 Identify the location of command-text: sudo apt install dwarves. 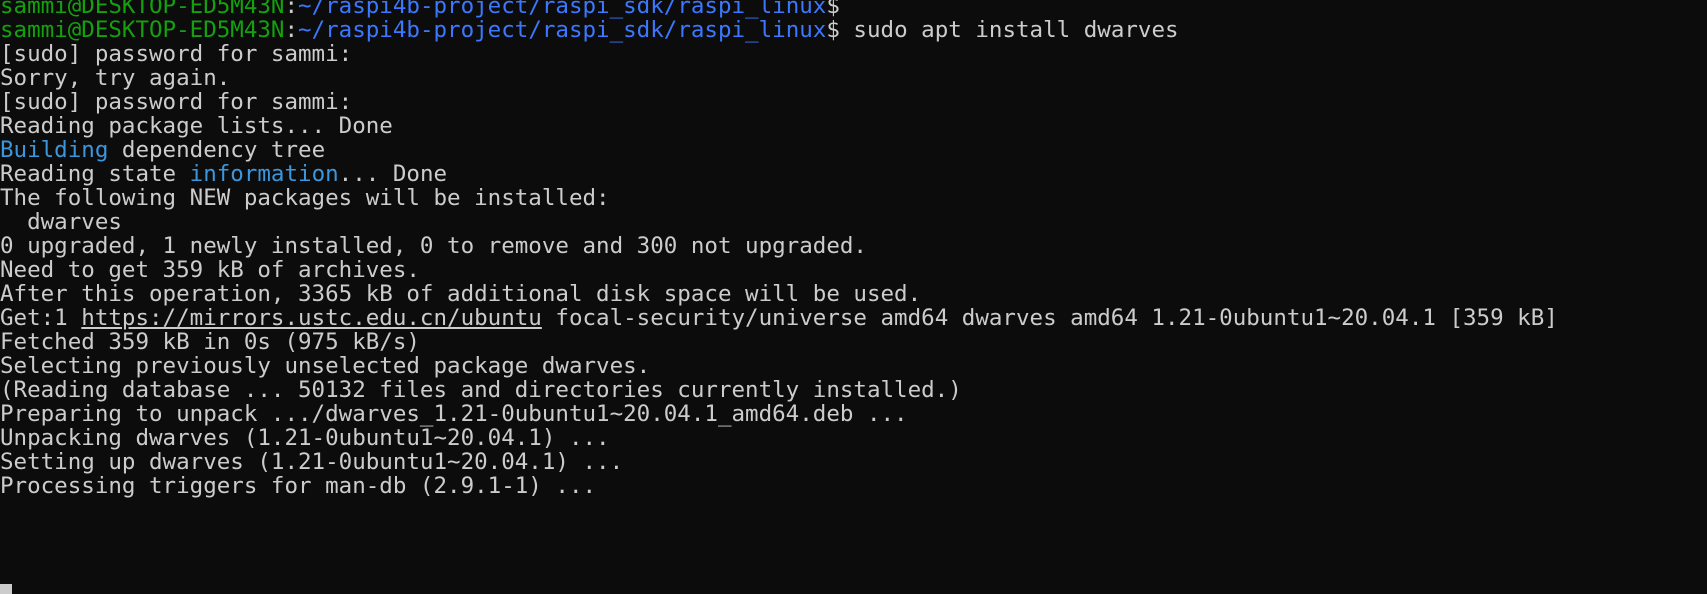
(1009, 30).